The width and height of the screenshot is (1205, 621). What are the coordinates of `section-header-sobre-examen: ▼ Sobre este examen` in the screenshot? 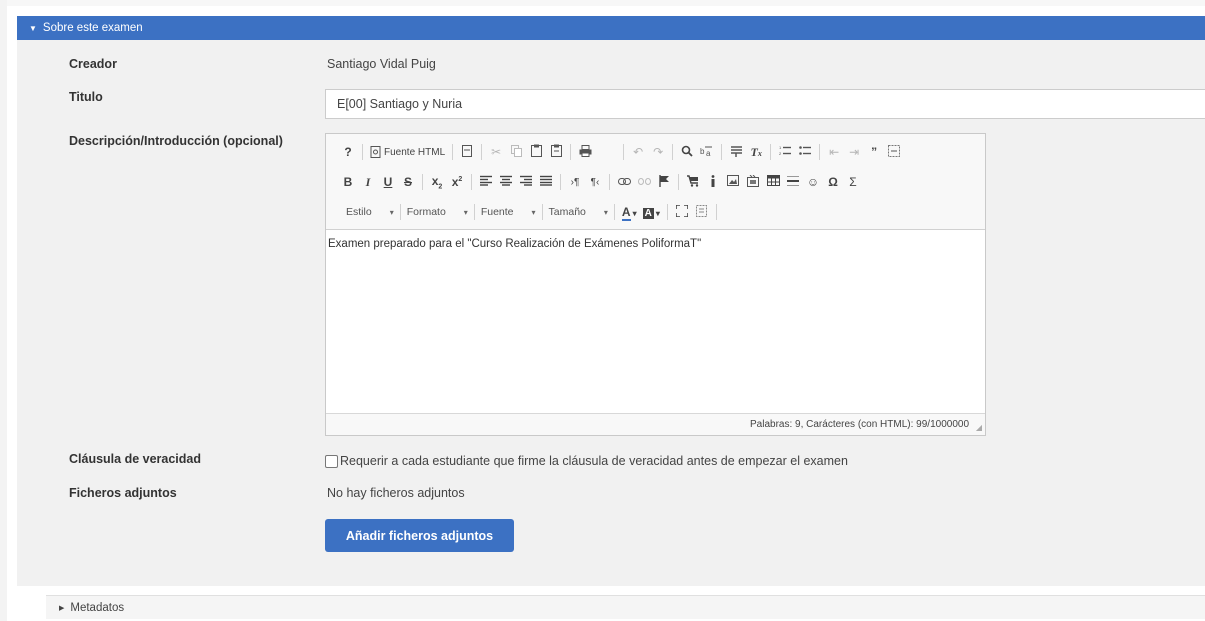 It's located at (611, 28).